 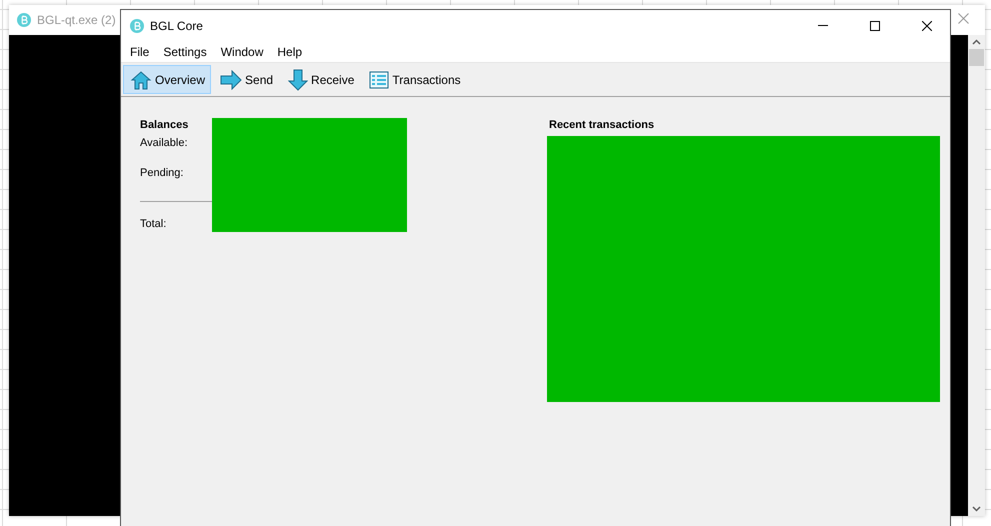 What do you see at coordinates (164, 144) in the screenshot?
I see `balance-label: Available:` at bounding box center [164, 144].